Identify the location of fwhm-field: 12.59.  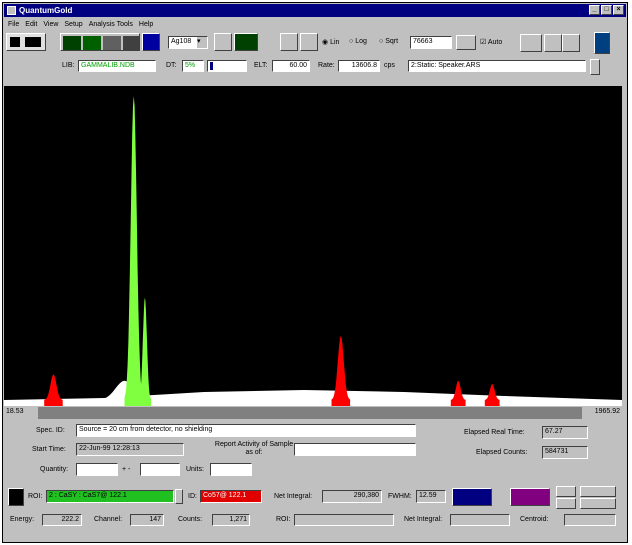
(431, 496).